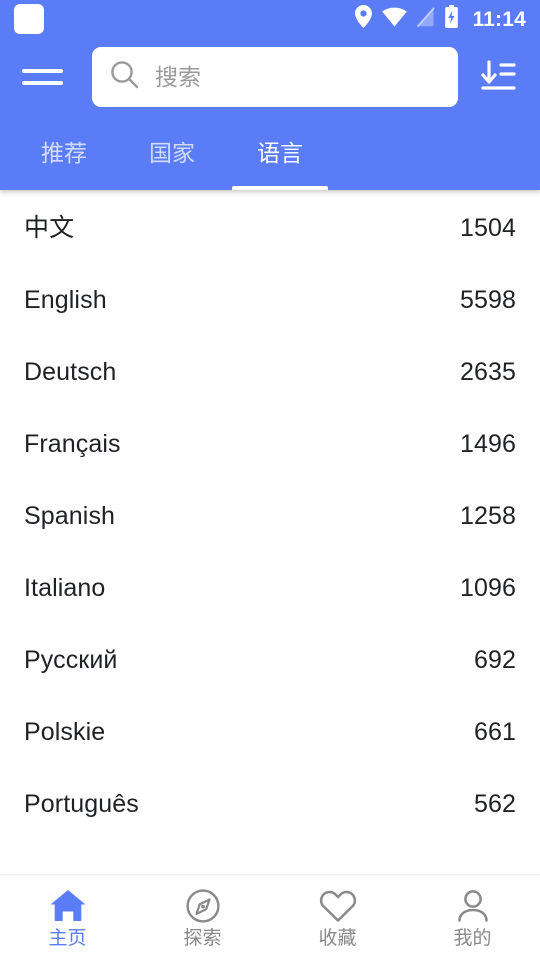 This screenshot has width=540, height=960. What do you see at coordinates (275, 77) in the screenshot?
I see `search-input: 搜索` at bounding box center [275, 77].